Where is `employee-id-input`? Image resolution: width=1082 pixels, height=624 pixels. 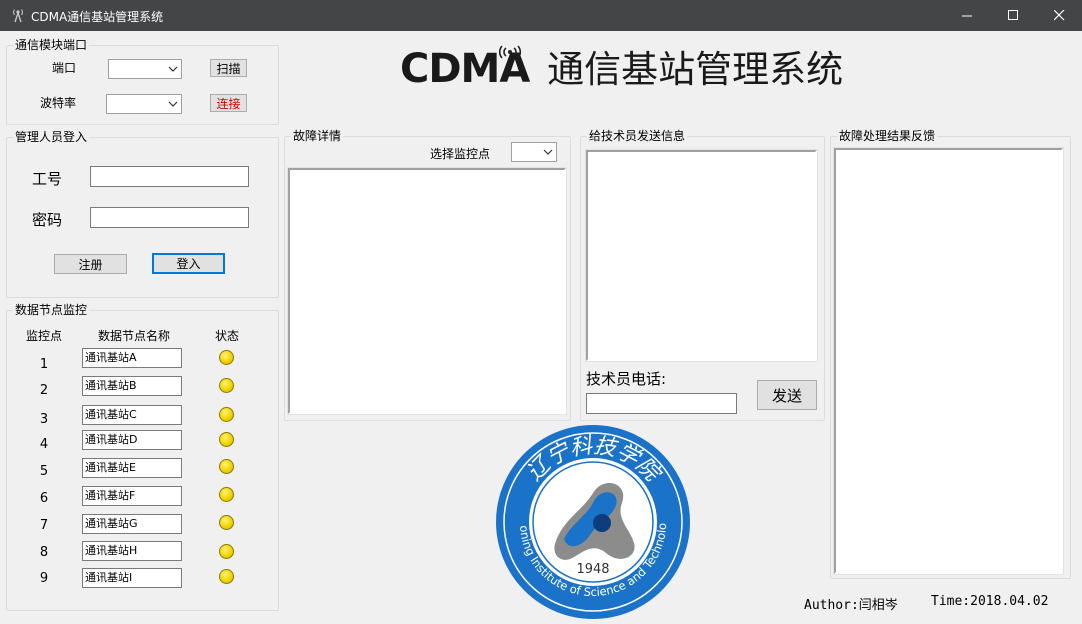 employee-id-input is located at coordinates (169, 176).